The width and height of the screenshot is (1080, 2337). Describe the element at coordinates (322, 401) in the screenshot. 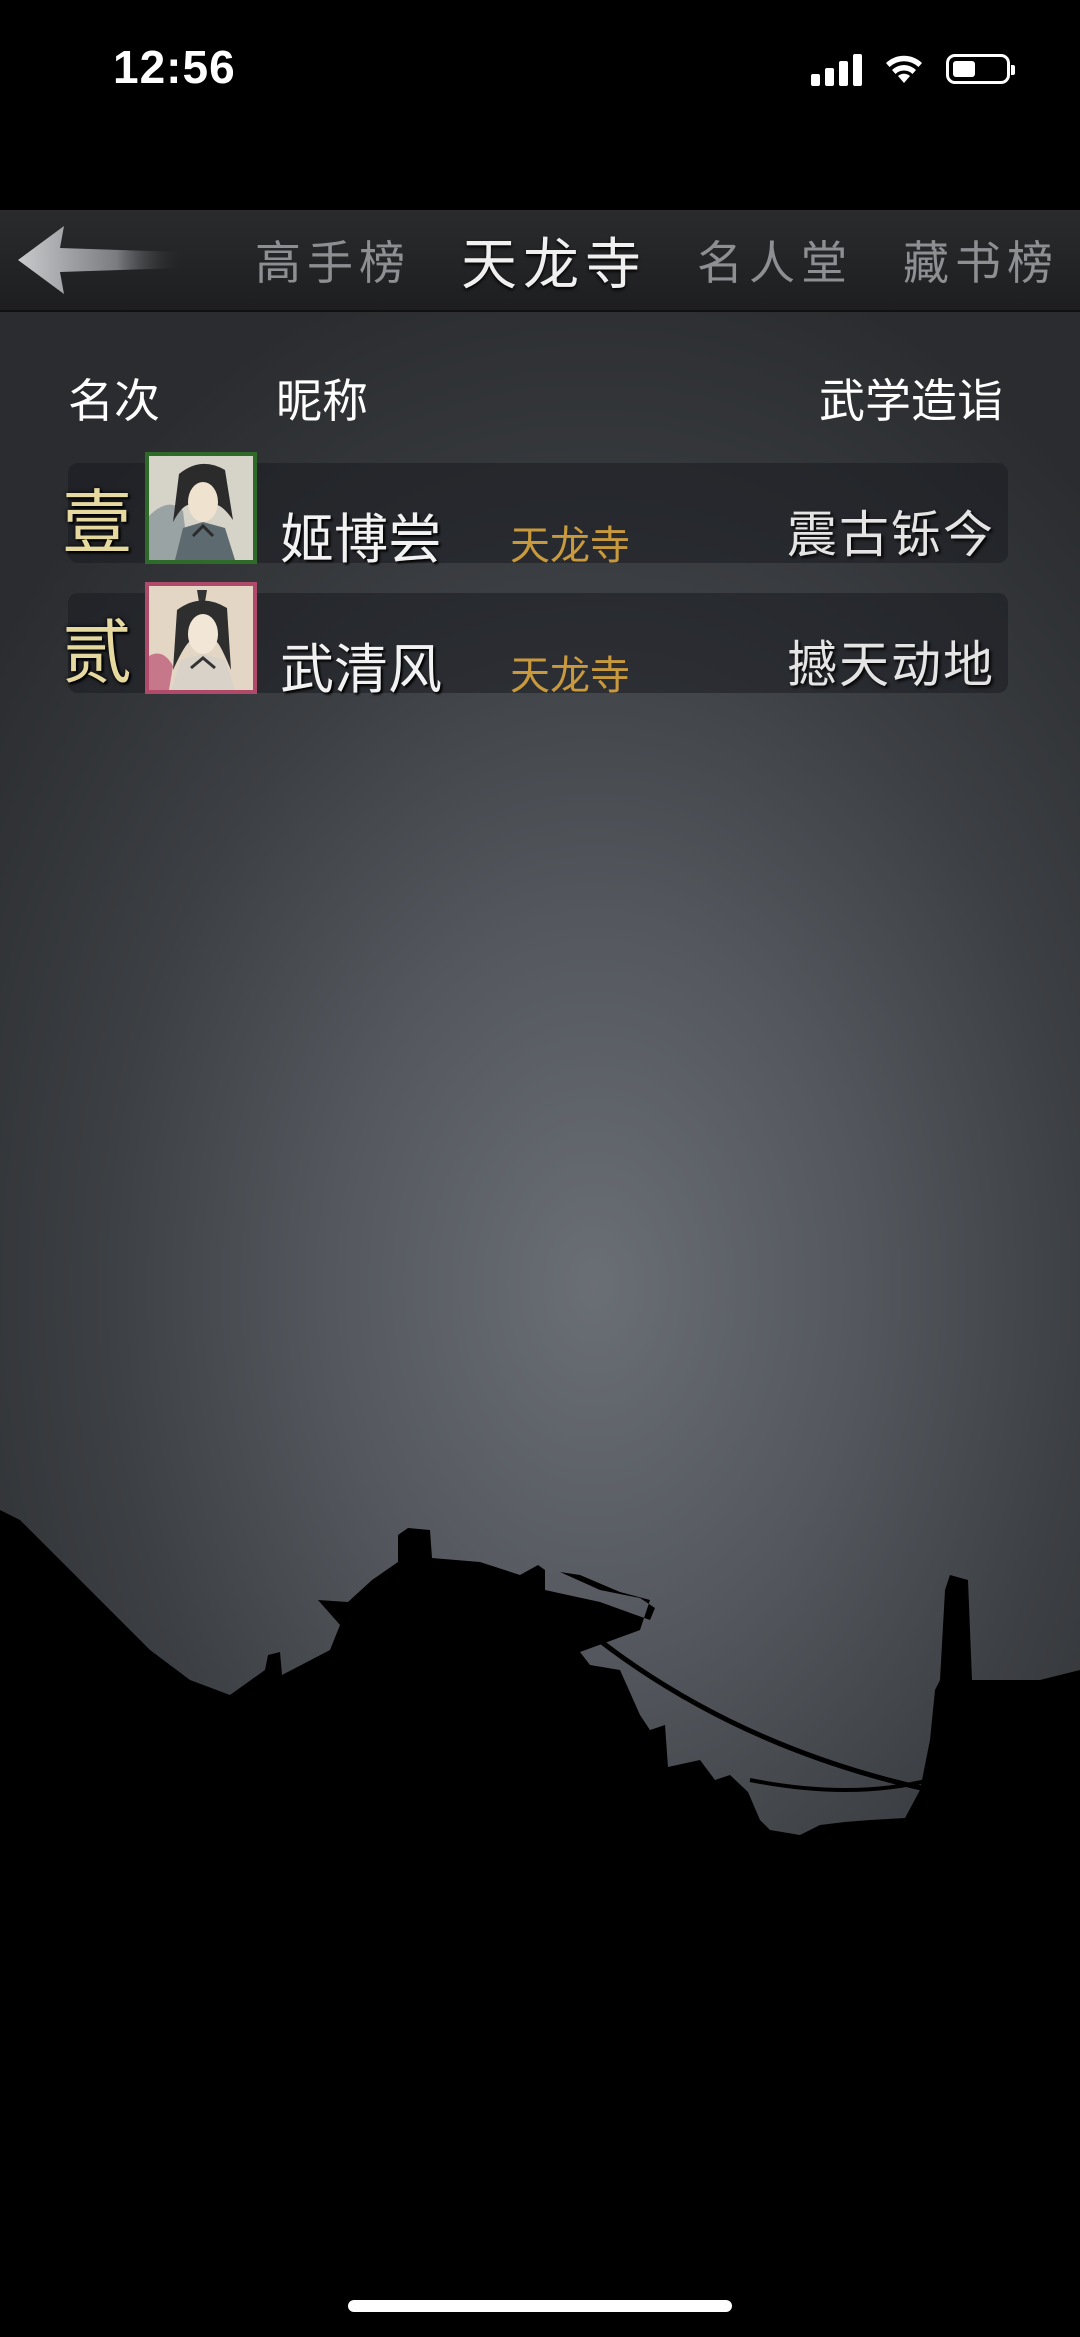

I see `header-nickname: 昵称` at that location.